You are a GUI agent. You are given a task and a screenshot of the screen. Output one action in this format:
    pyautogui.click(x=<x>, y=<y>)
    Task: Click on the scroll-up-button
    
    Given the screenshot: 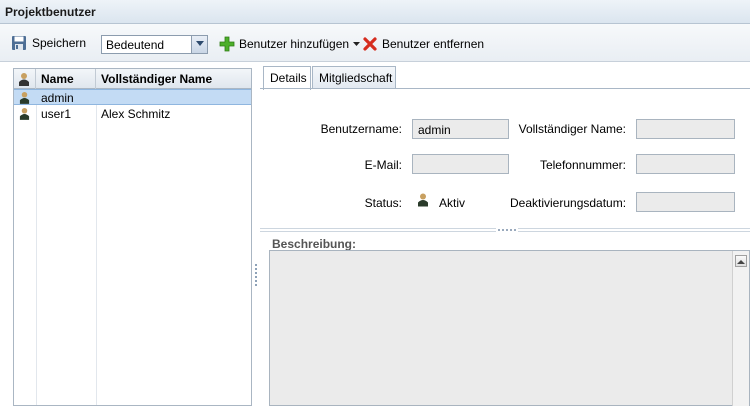 What is the action you would take?
    pyautogui.click(x=741, y=261)
    